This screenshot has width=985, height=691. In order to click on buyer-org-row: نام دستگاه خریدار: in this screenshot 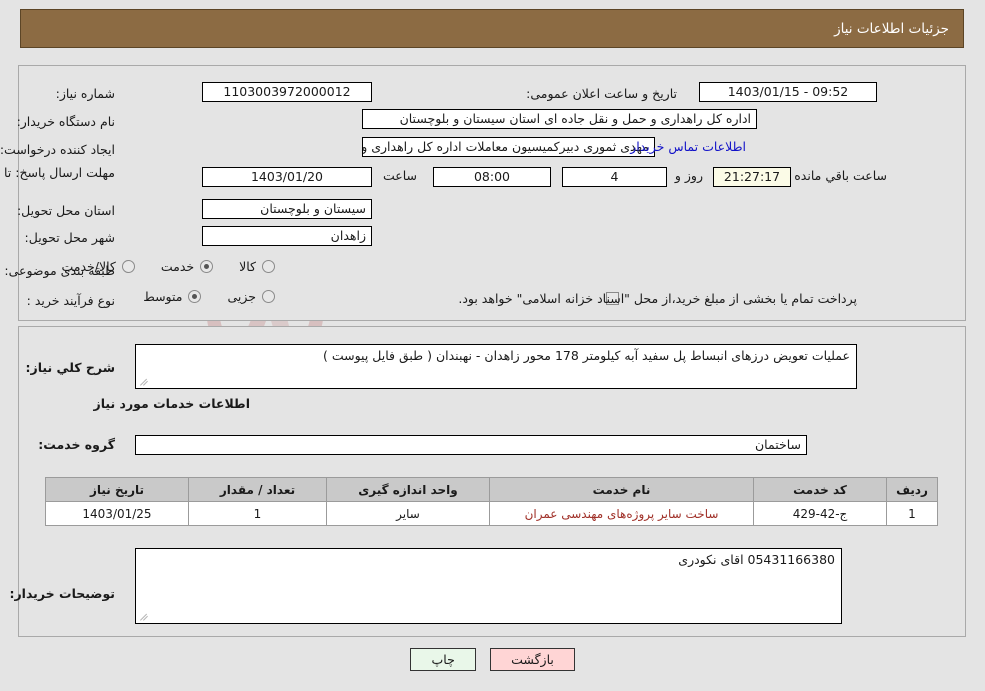, I will do `click(66, 121)`.